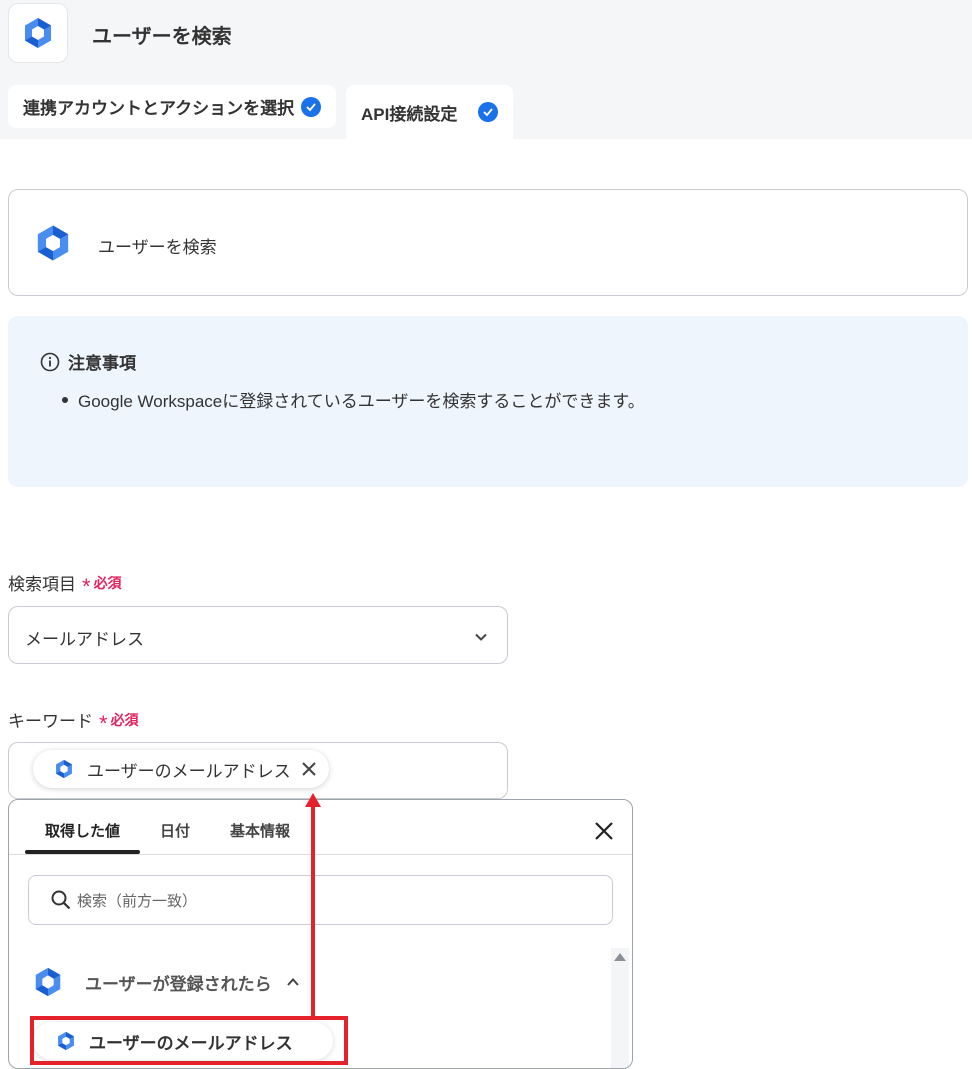 The image size is (972, 1069). I want to click on tab-divider, so click(320, 854).